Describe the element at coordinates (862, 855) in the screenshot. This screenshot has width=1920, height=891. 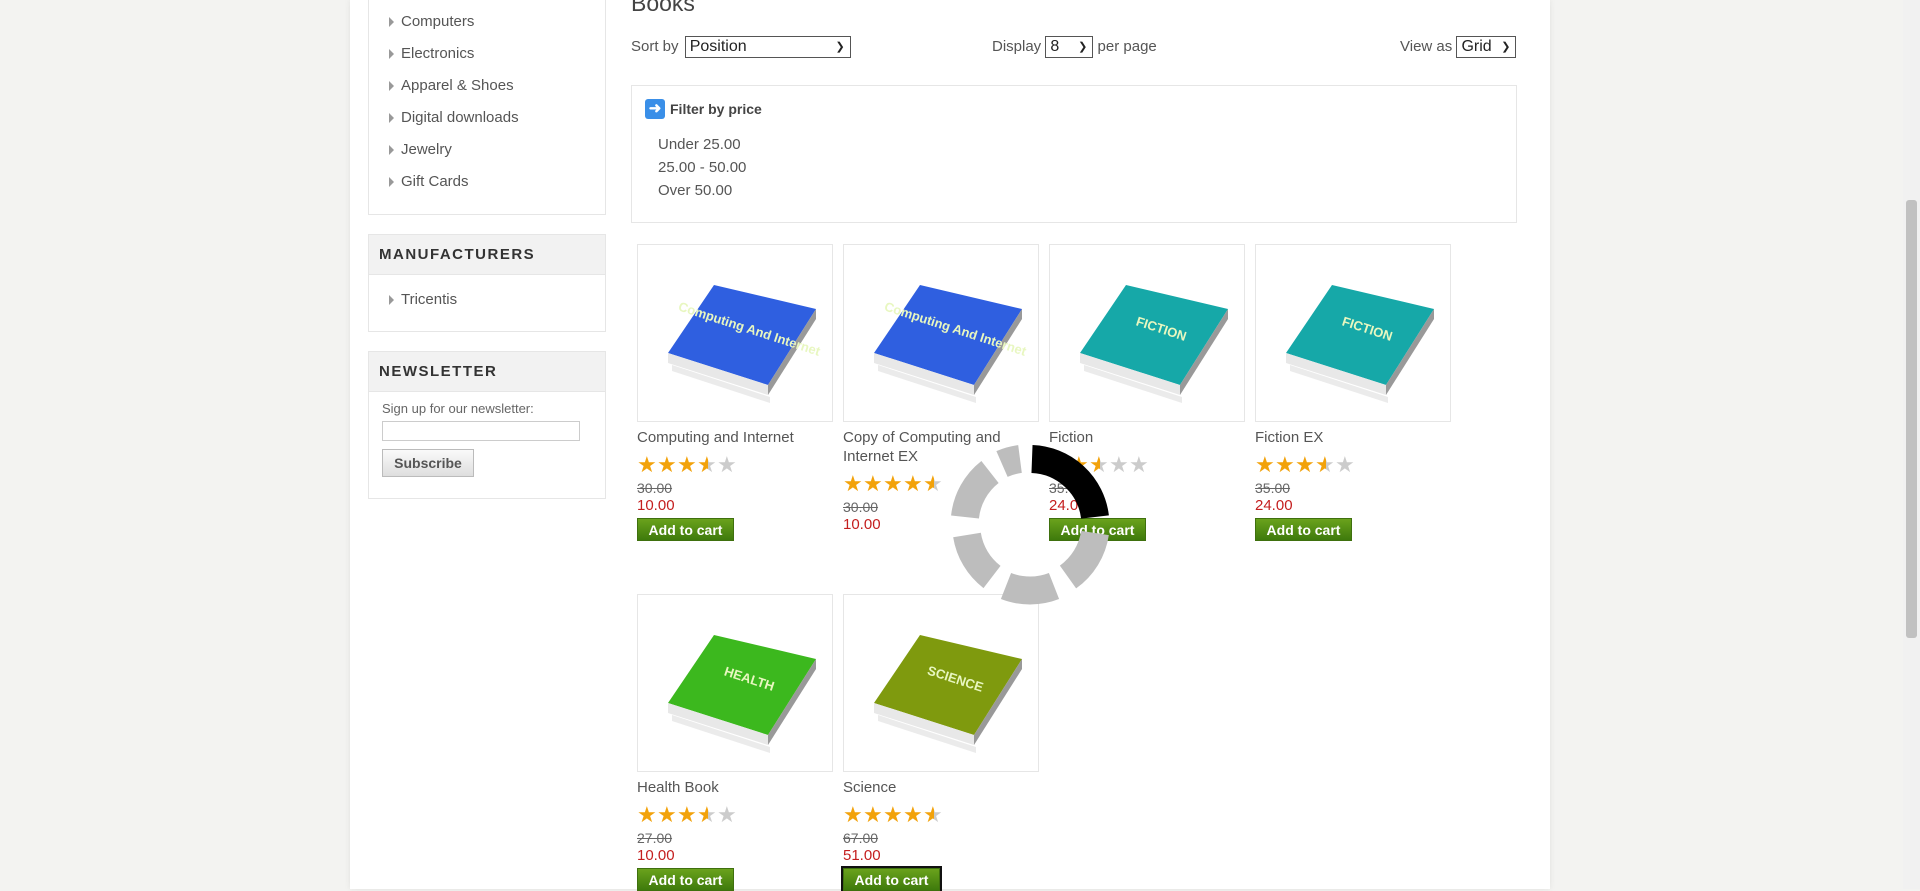
I see `actual-price: 51.00` at that location.